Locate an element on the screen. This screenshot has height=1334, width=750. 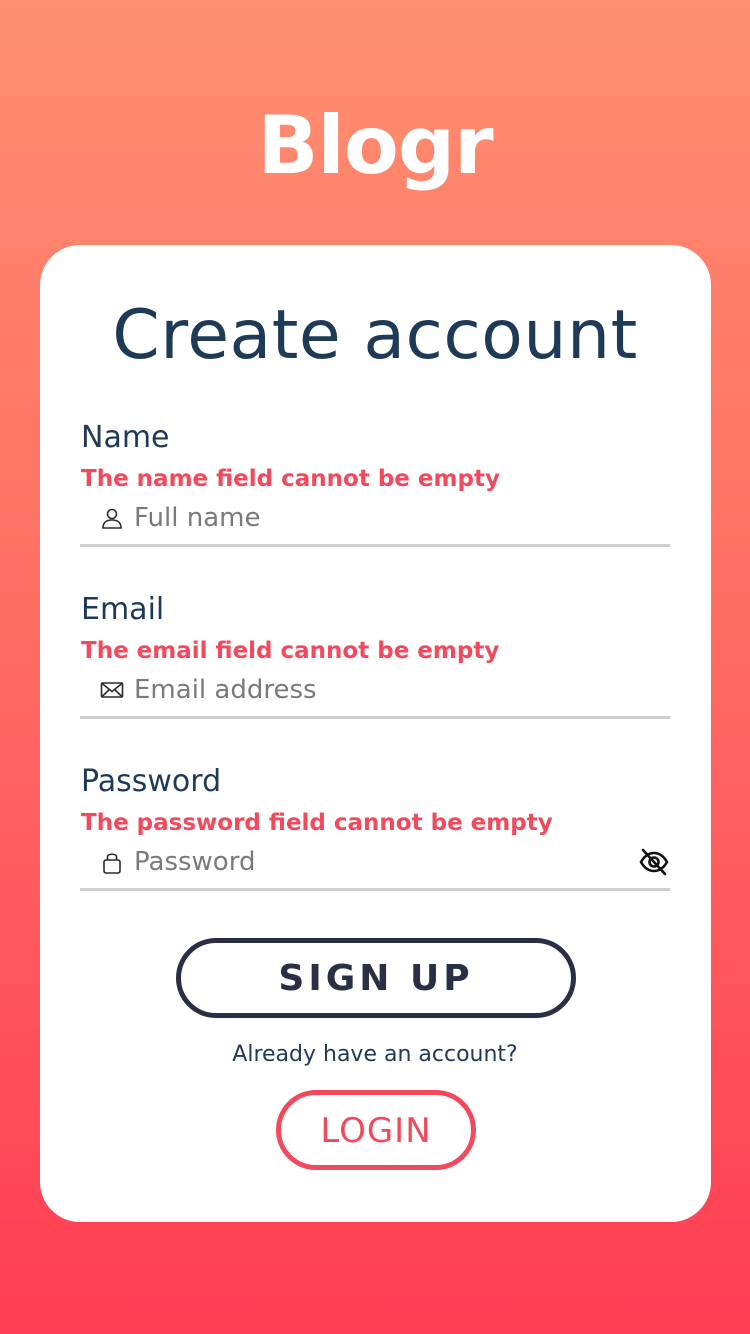
name-input is located at coordinates (384, 518).